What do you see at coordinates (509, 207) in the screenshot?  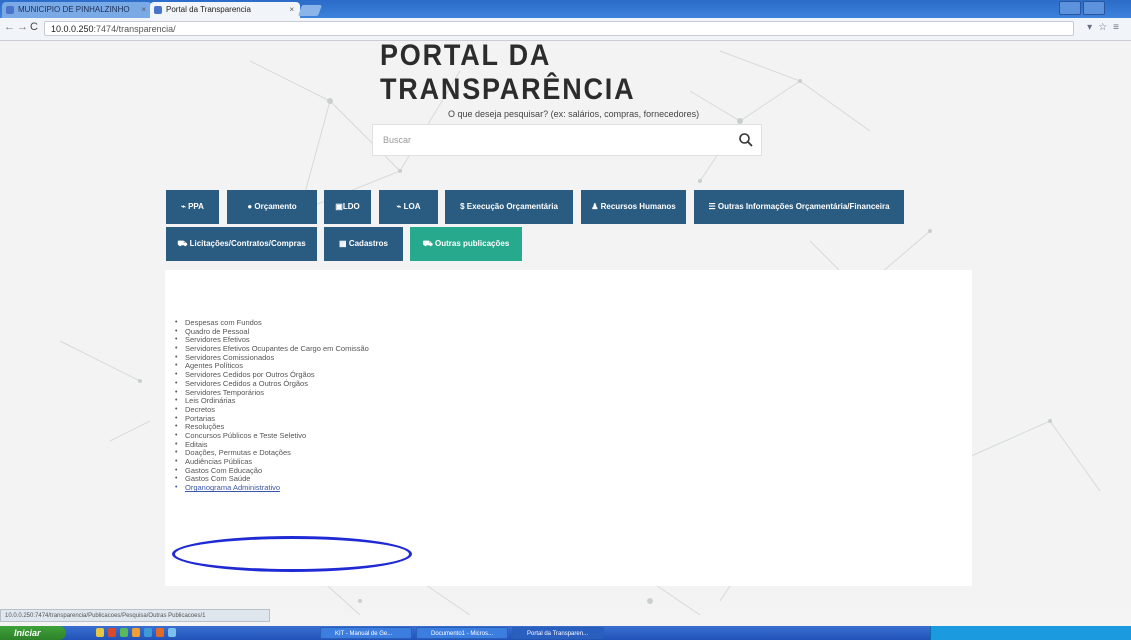 I see `nav-execucao-button: $ Execução Orçamentária` at bounding box center [509, 207].